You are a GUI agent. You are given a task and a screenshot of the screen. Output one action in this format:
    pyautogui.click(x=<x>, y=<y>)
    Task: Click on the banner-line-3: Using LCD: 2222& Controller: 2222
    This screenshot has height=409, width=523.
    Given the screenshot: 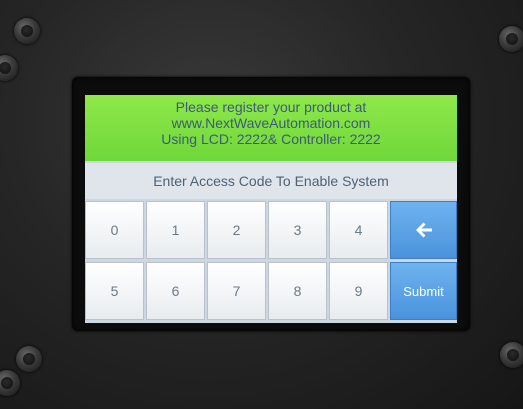 What is the action you would take?
    pyautogui.click(x=271, y=139)
    